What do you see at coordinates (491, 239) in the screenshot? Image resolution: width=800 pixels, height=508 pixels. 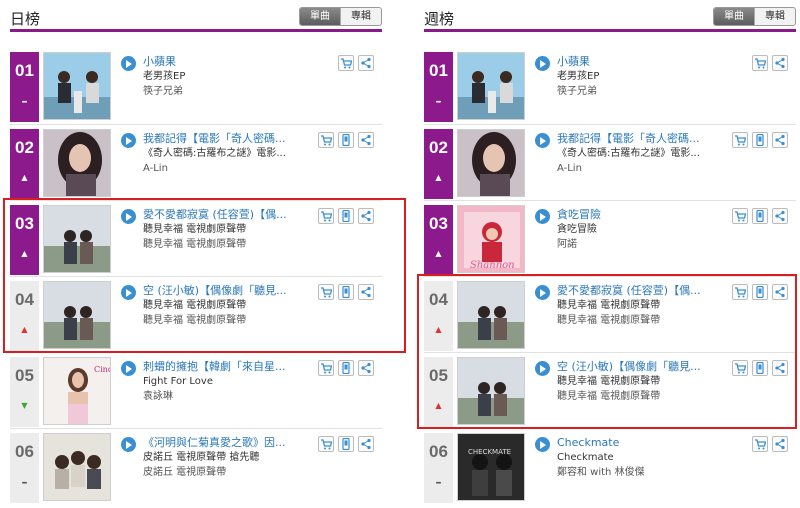 I see `album-cover: Shannon` at bounding box center [491, 239].